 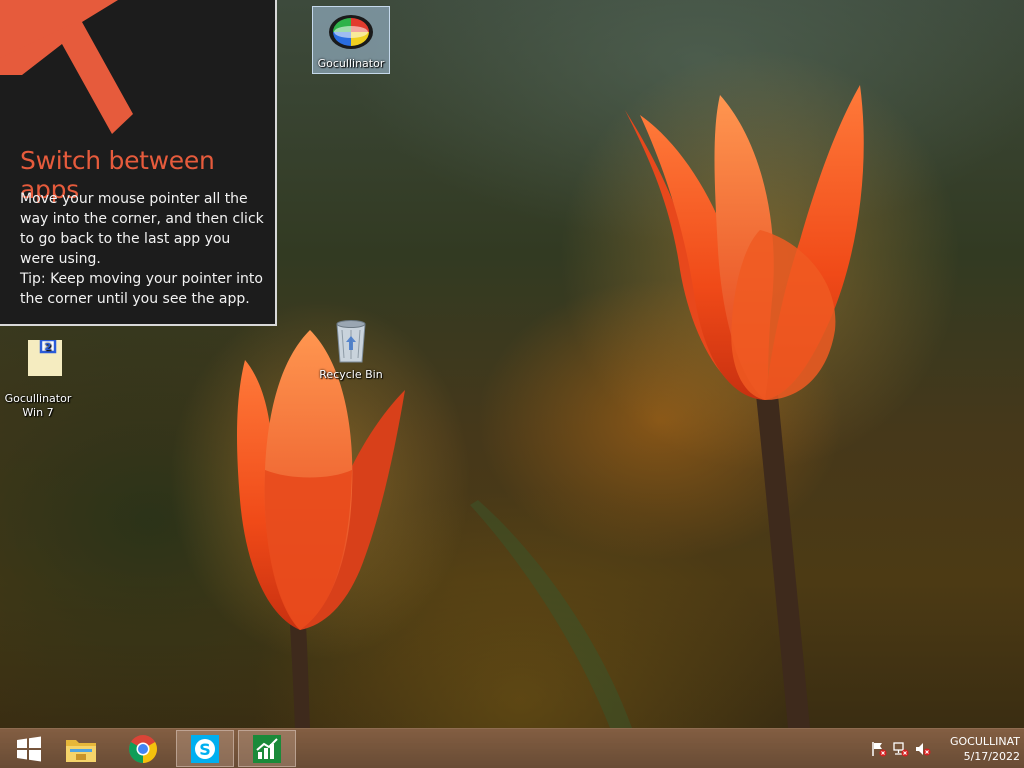 I want to click on skype-icon: S, so click(x=205, y=748).